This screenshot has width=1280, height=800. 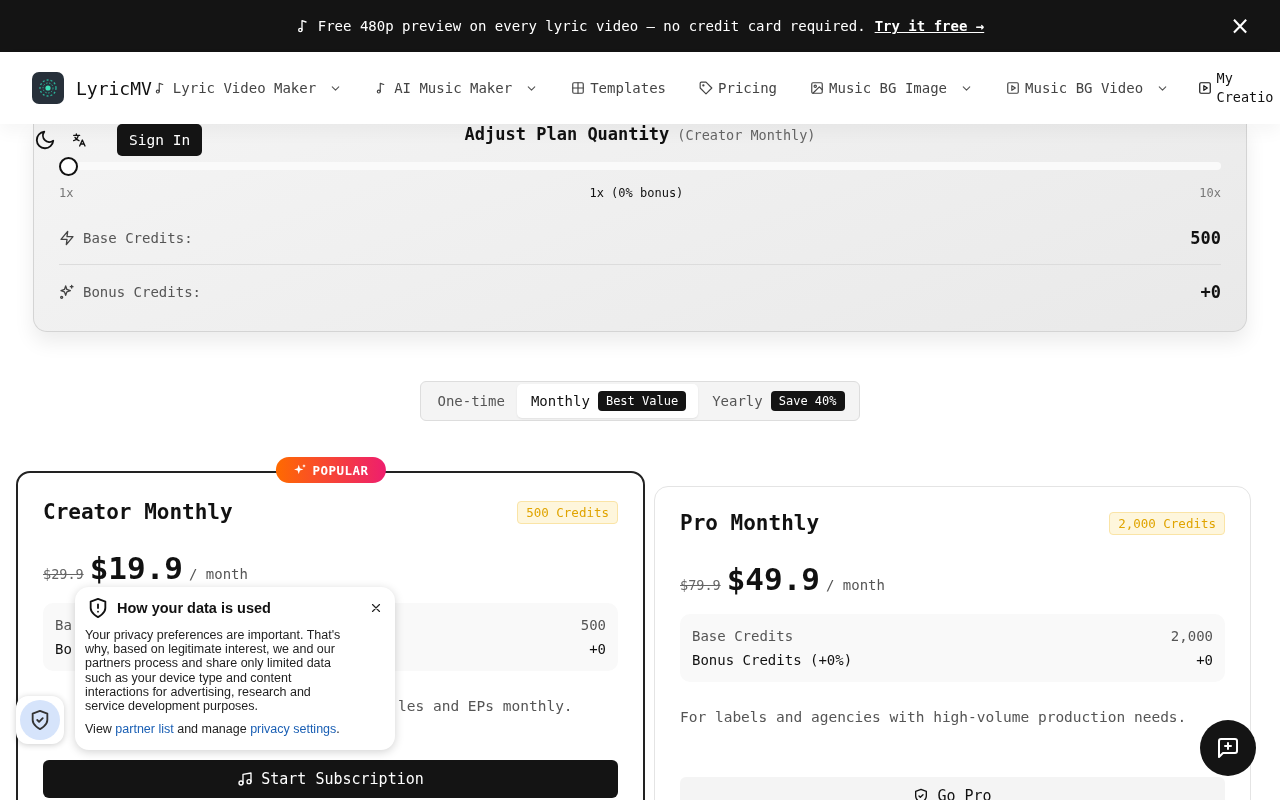 What do you see at coordinates (66, 193) in the screenshot?
I see `slider-min-label: 1x` at bounding box center [66, 193].